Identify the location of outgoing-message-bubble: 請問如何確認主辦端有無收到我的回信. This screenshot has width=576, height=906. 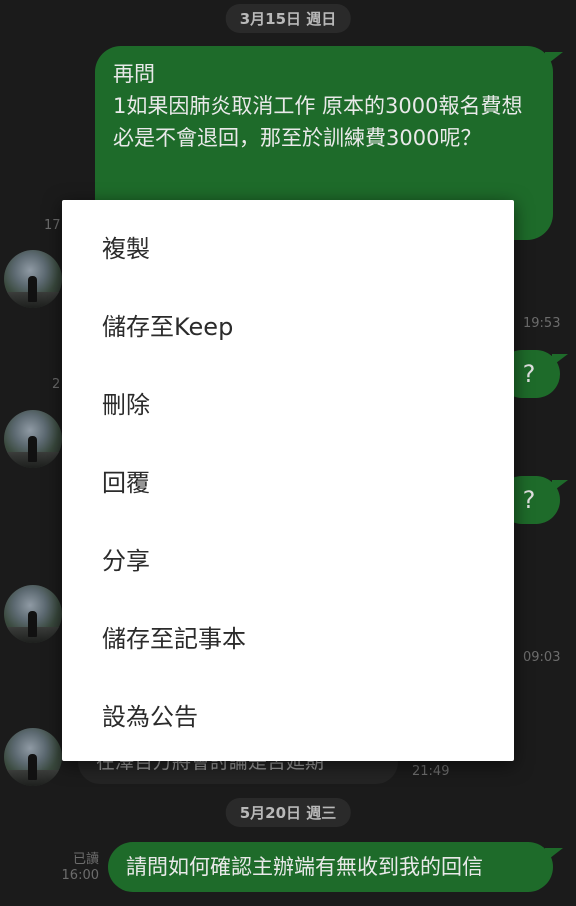
(335, 867).